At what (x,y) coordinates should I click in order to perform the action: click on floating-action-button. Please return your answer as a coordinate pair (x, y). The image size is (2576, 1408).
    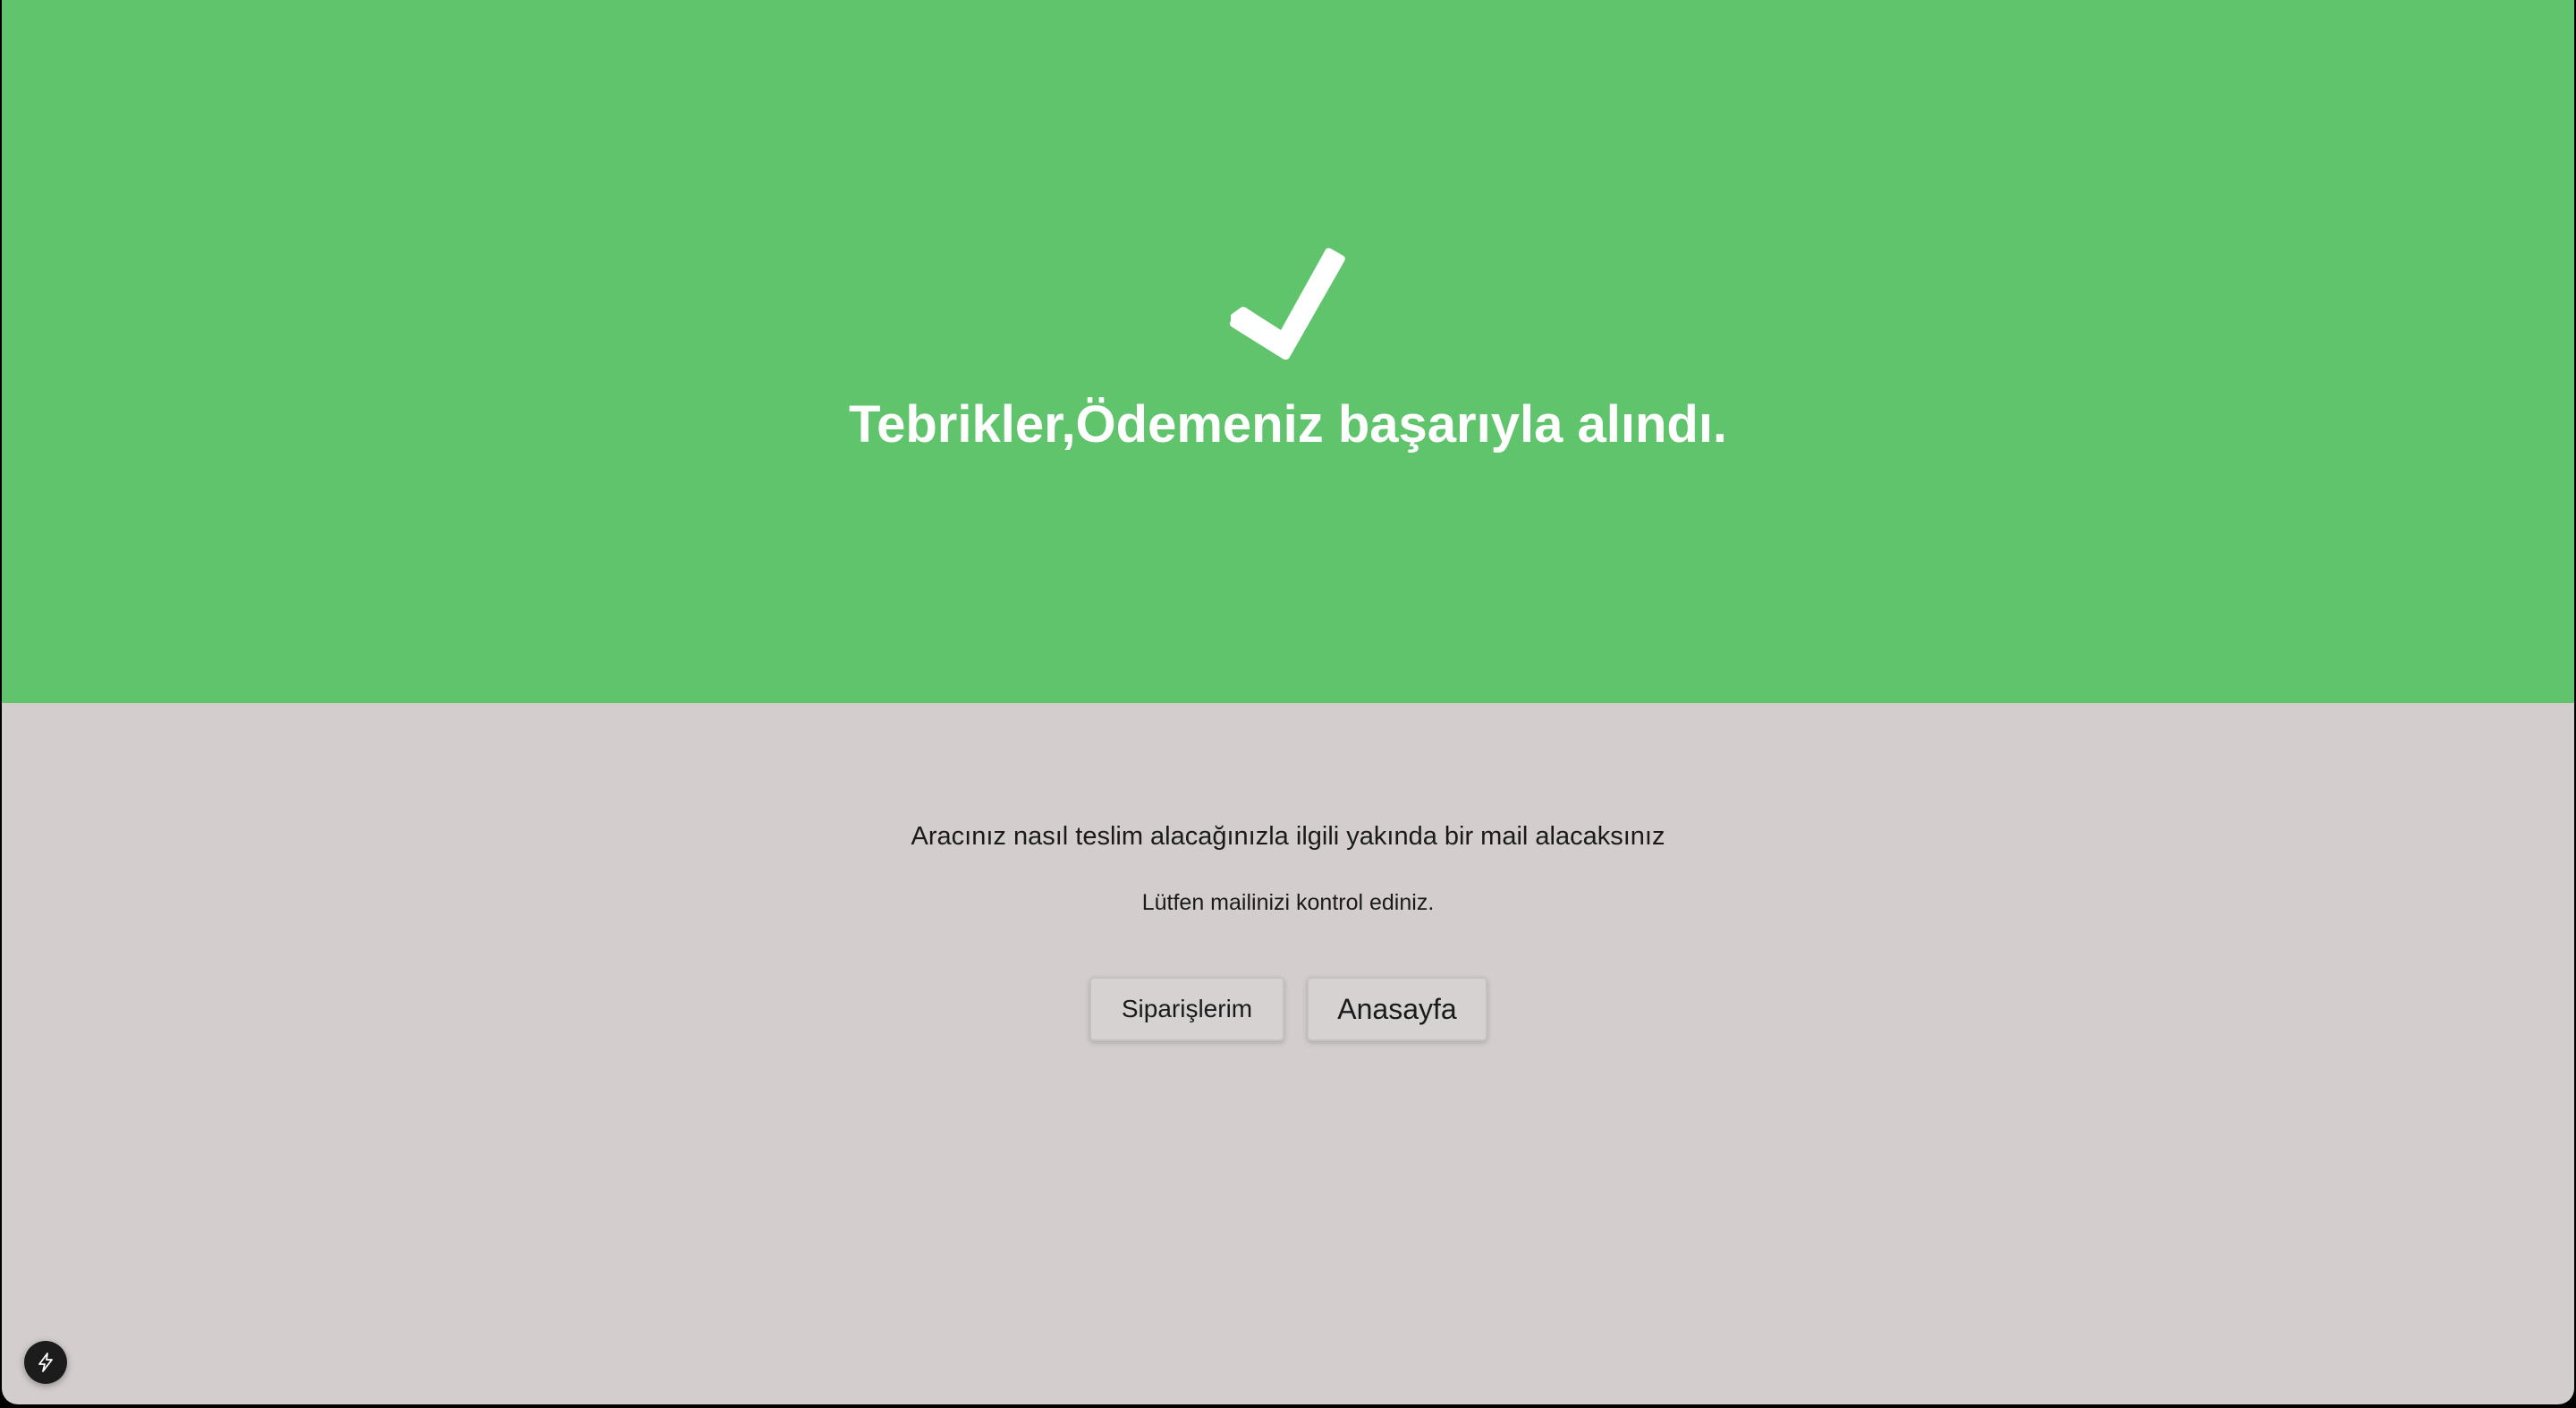
    Looking at the image, I should click on (45, 1362).